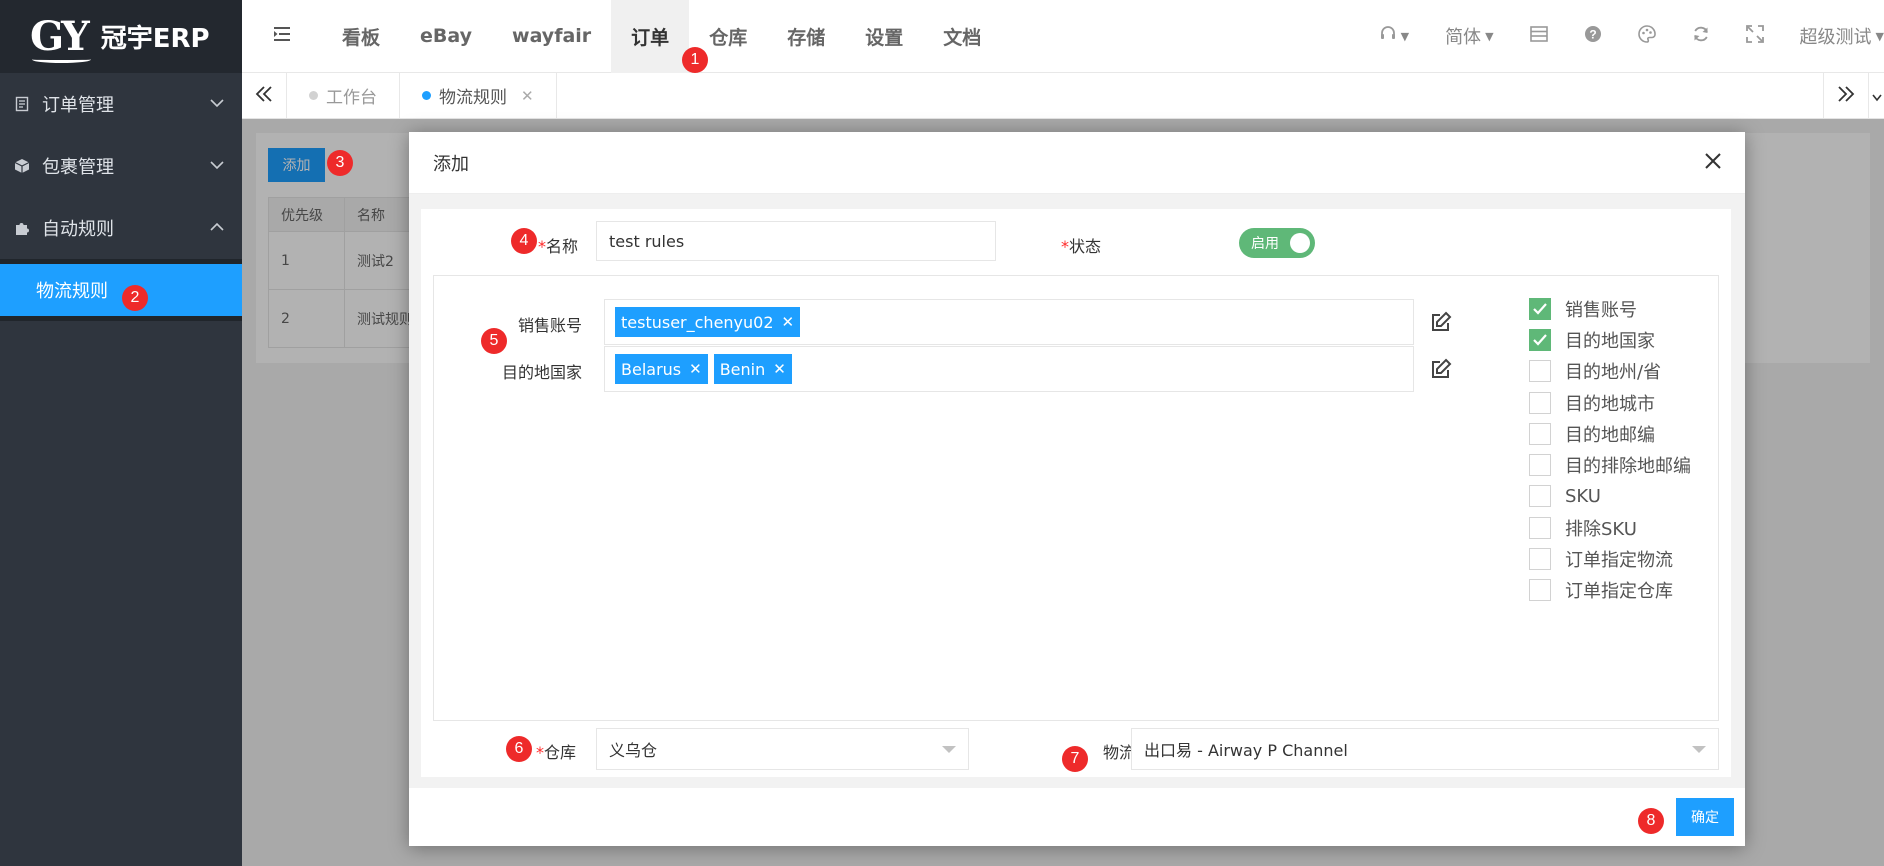  Describe the element at coordinates (1441, 369) in the screenshot. I see `edit-dest-country-icon` at that location.